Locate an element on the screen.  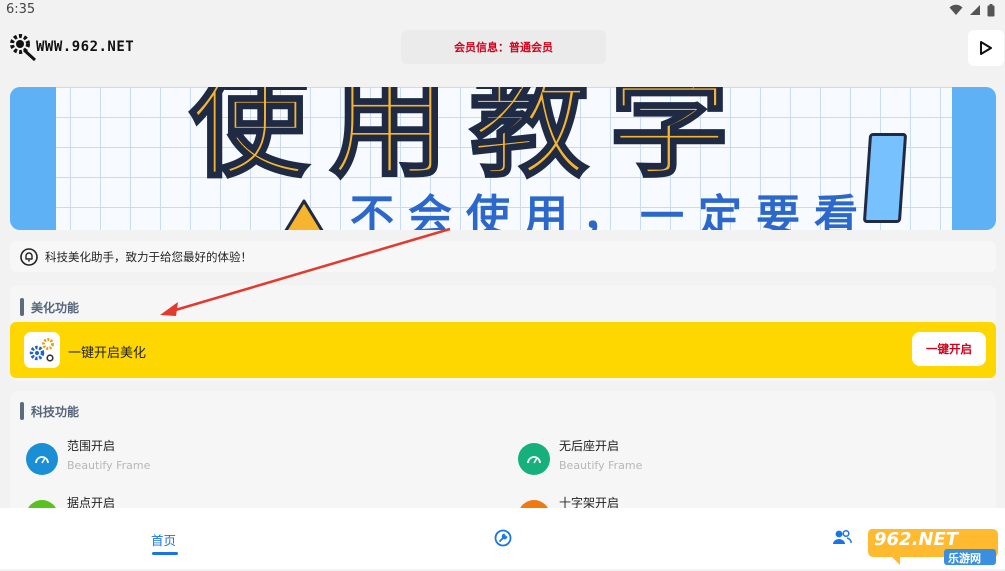
tools-icon is located at coordinates (503, 538).